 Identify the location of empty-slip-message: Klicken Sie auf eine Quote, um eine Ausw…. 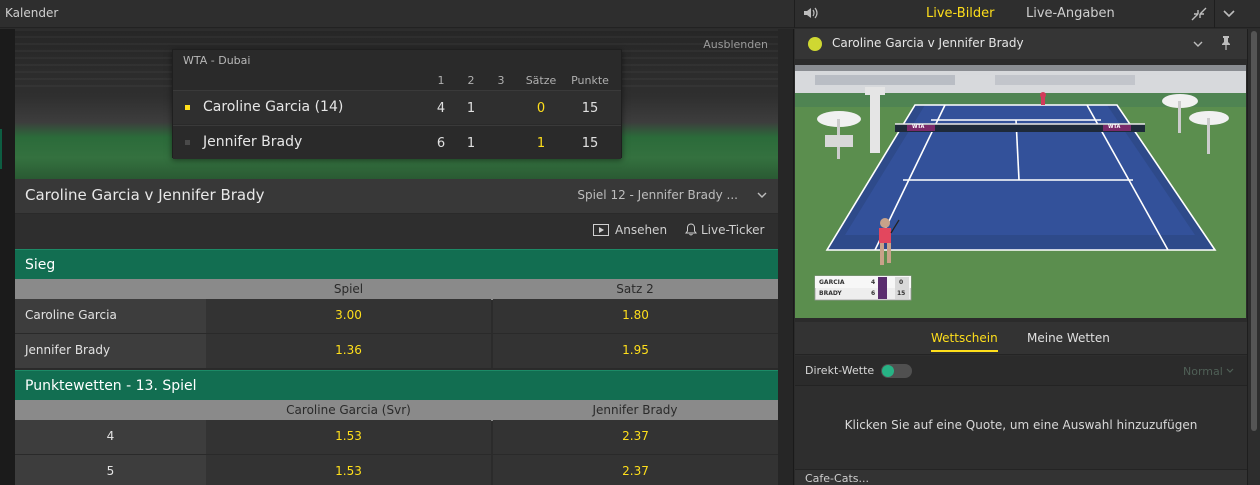
(1021, 425).